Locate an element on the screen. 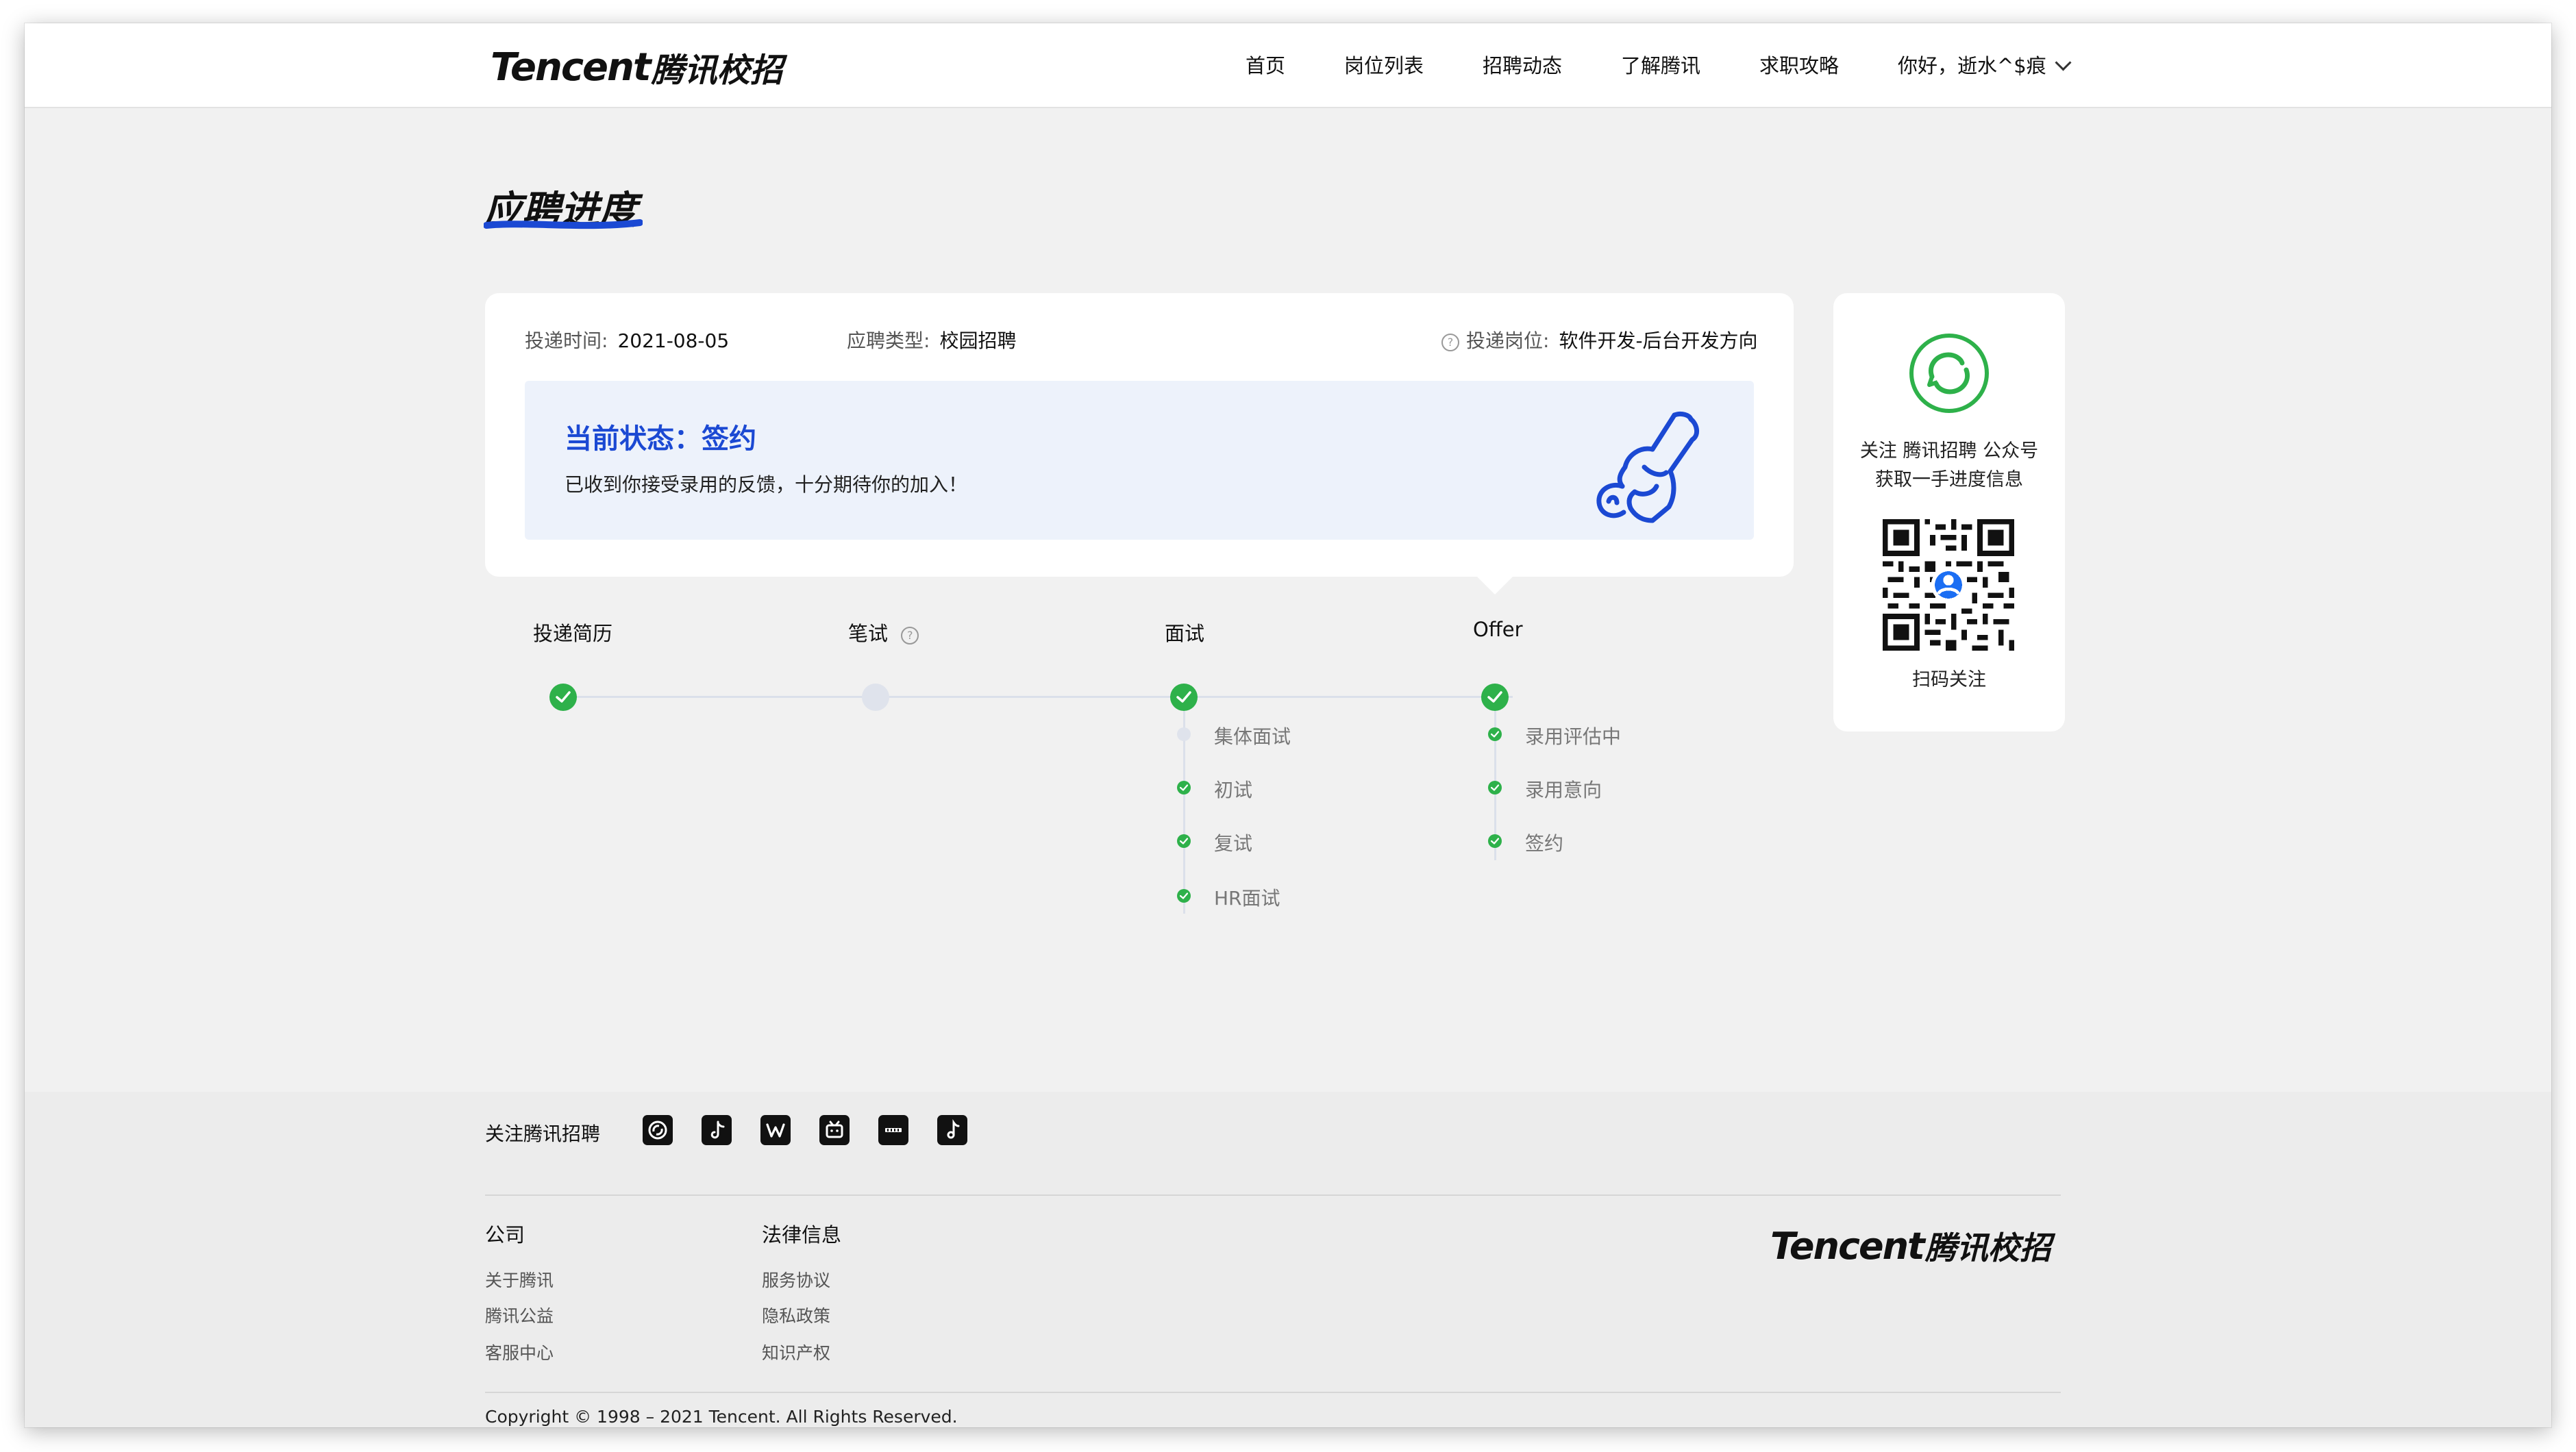 Image resolution: width=2576 pixels, height=1452 pixels. applied-position-value: 软件开发-后台开发方向 is located at coordinates (1658, 340).